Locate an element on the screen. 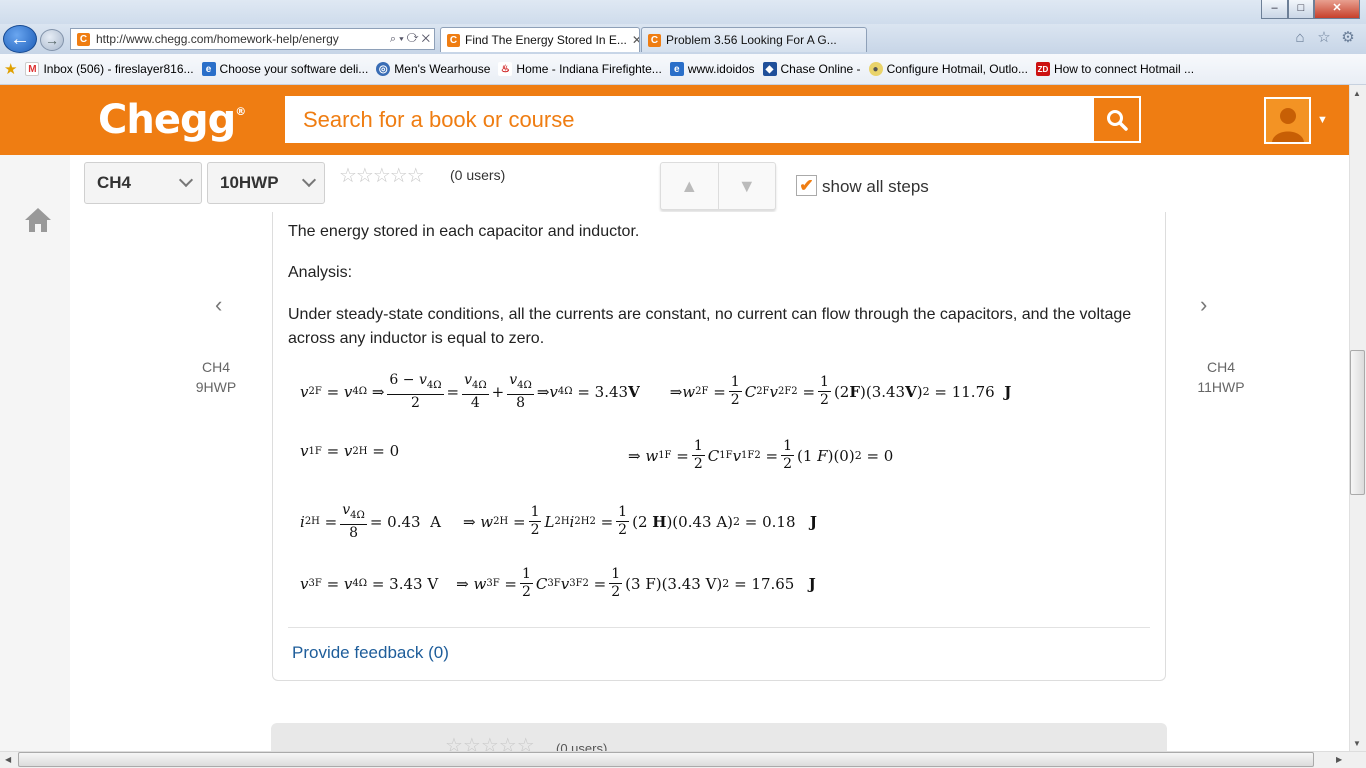 Image resolution: width=1366 pixels, height=768 pixels. prev-problem-label: 9HWP is located at coordinates (216, 387).